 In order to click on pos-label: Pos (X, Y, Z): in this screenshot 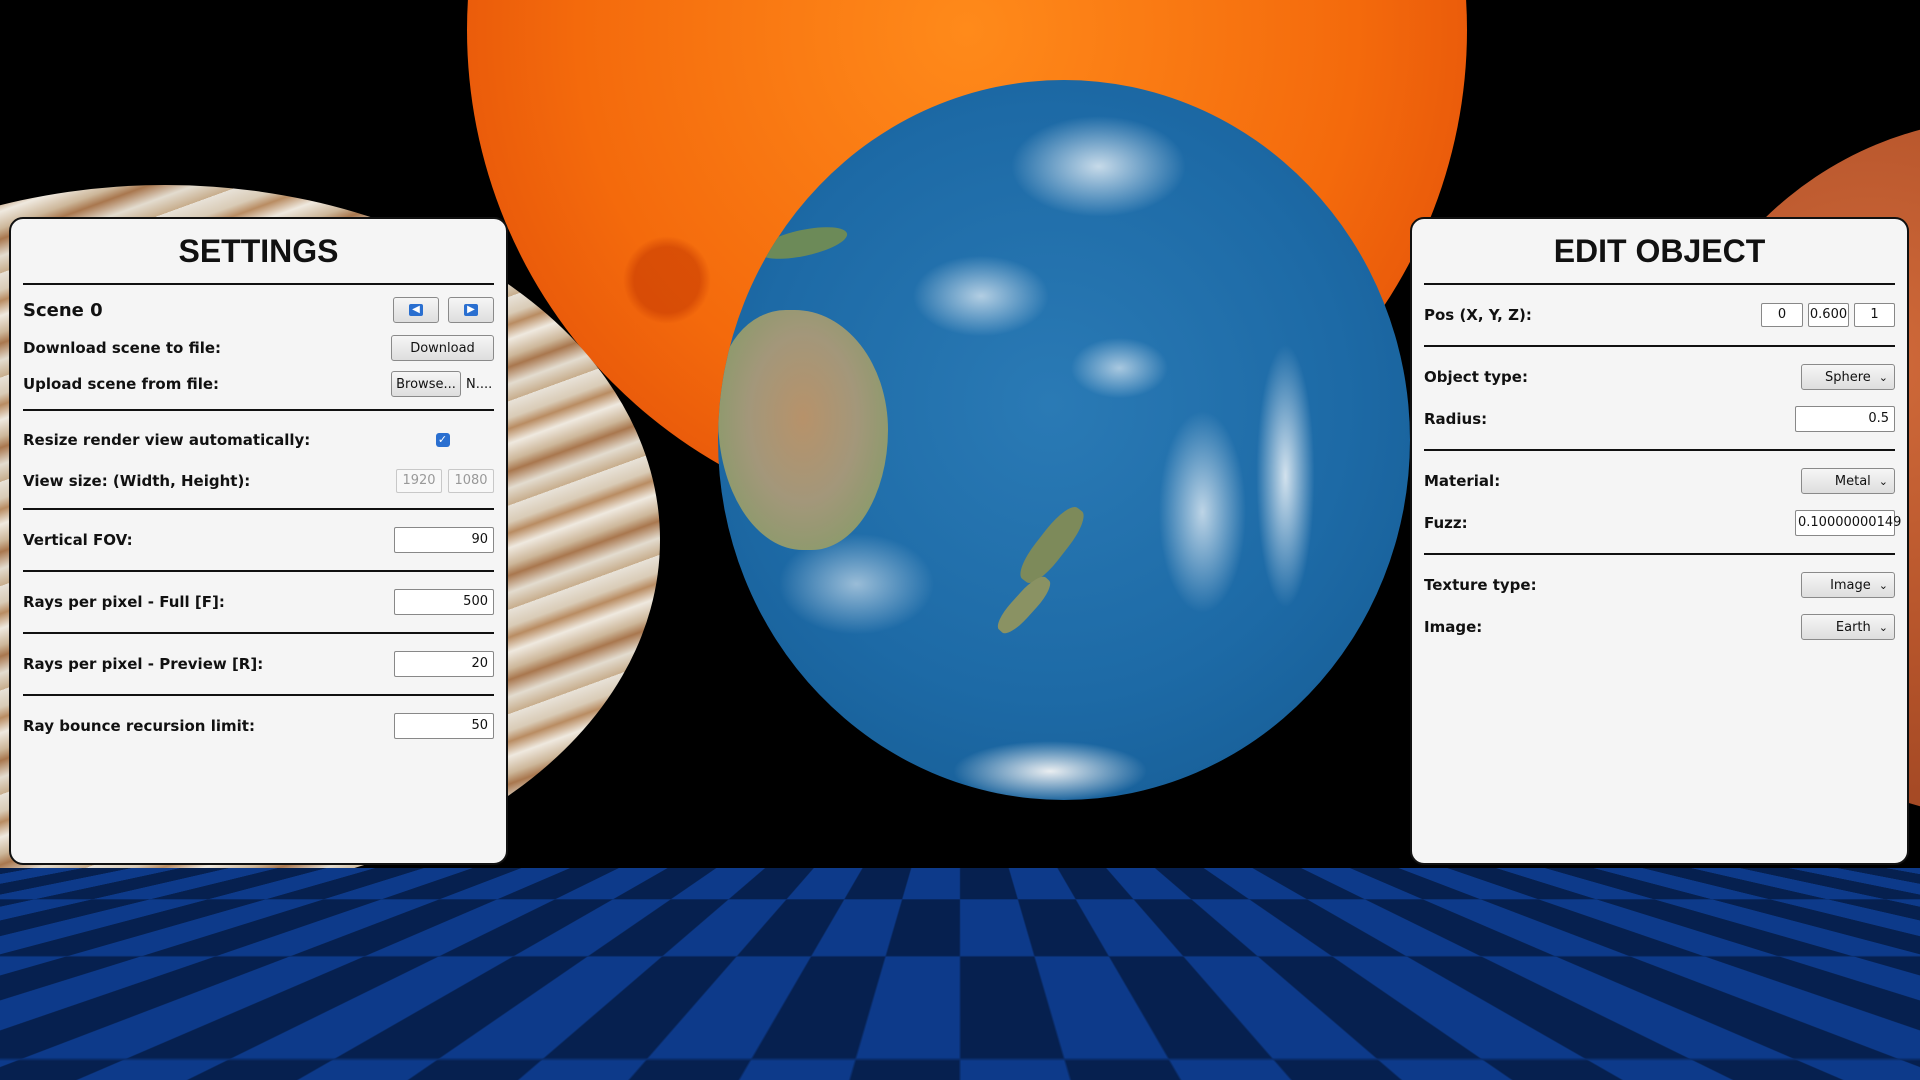, I will do `click(1478, 315)`.